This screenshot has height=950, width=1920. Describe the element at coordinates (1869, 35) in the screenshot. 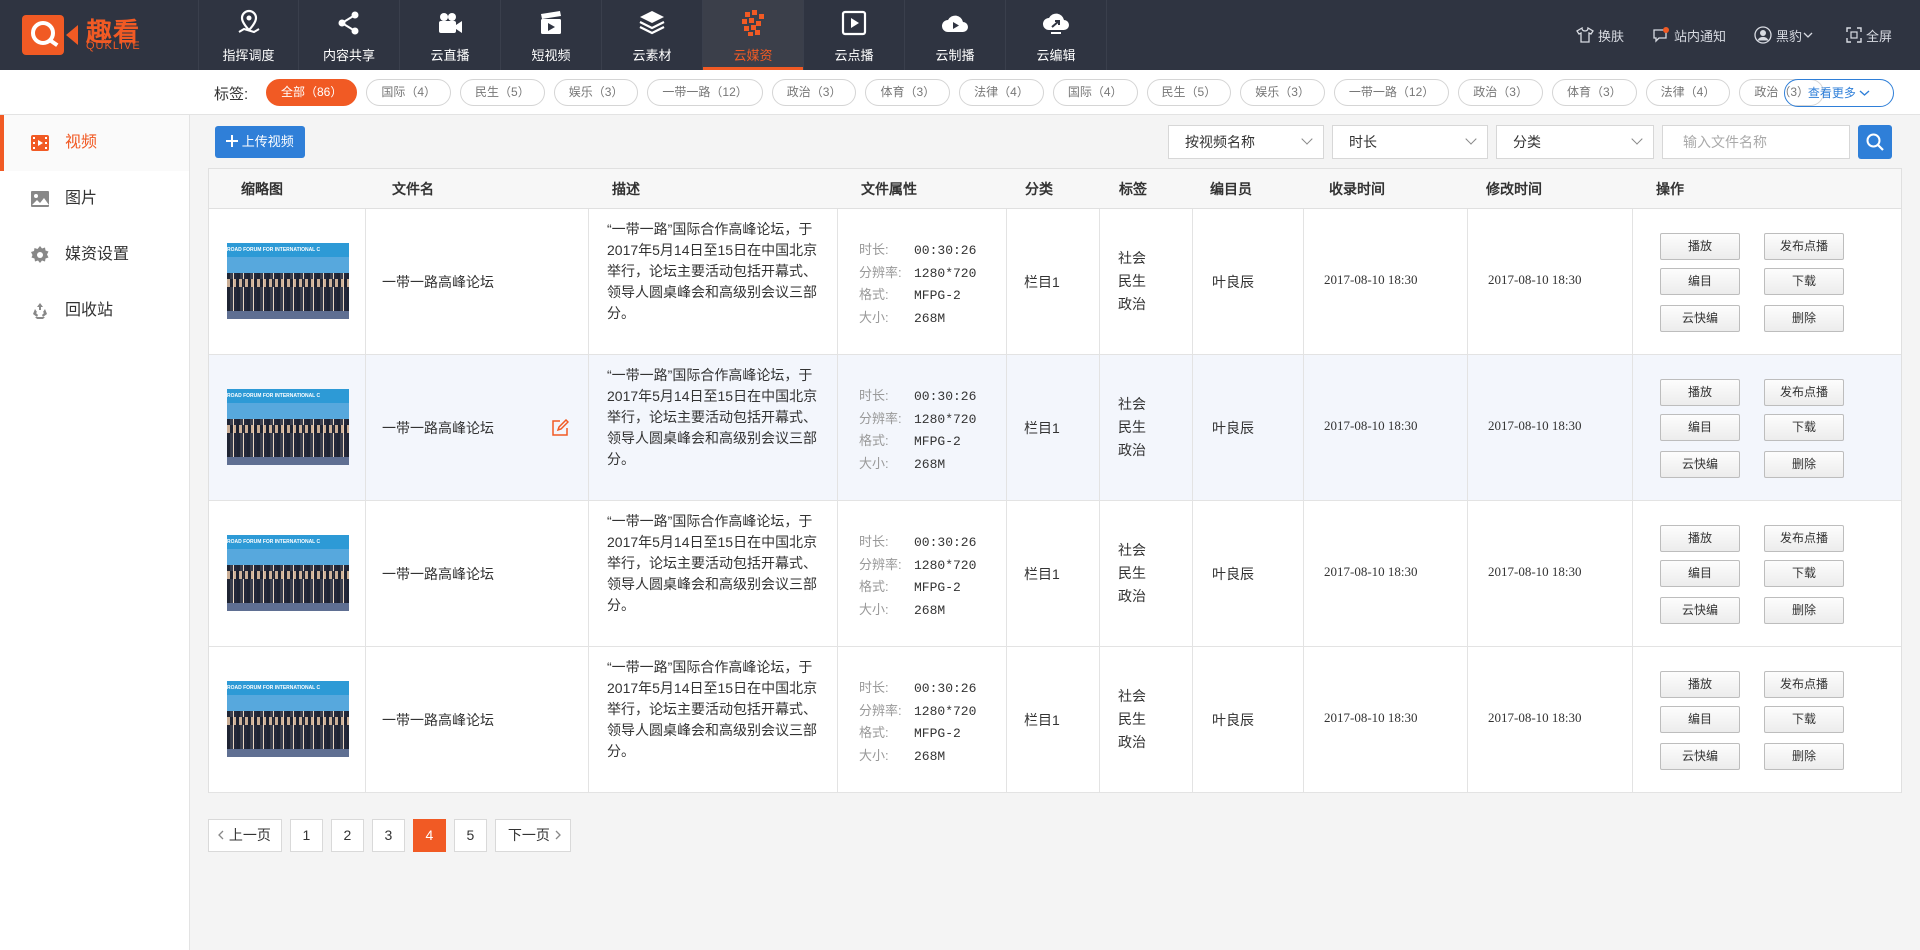

I see `fullscreen-button: 全屏` at that location.